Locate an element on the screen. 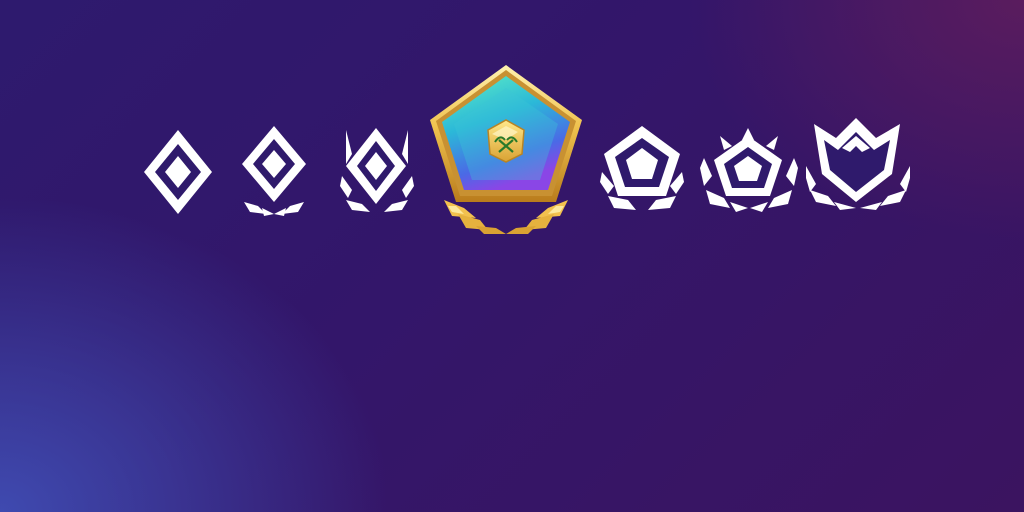  rank-diamond-laurel-icon is located at coordinates (276, 172).